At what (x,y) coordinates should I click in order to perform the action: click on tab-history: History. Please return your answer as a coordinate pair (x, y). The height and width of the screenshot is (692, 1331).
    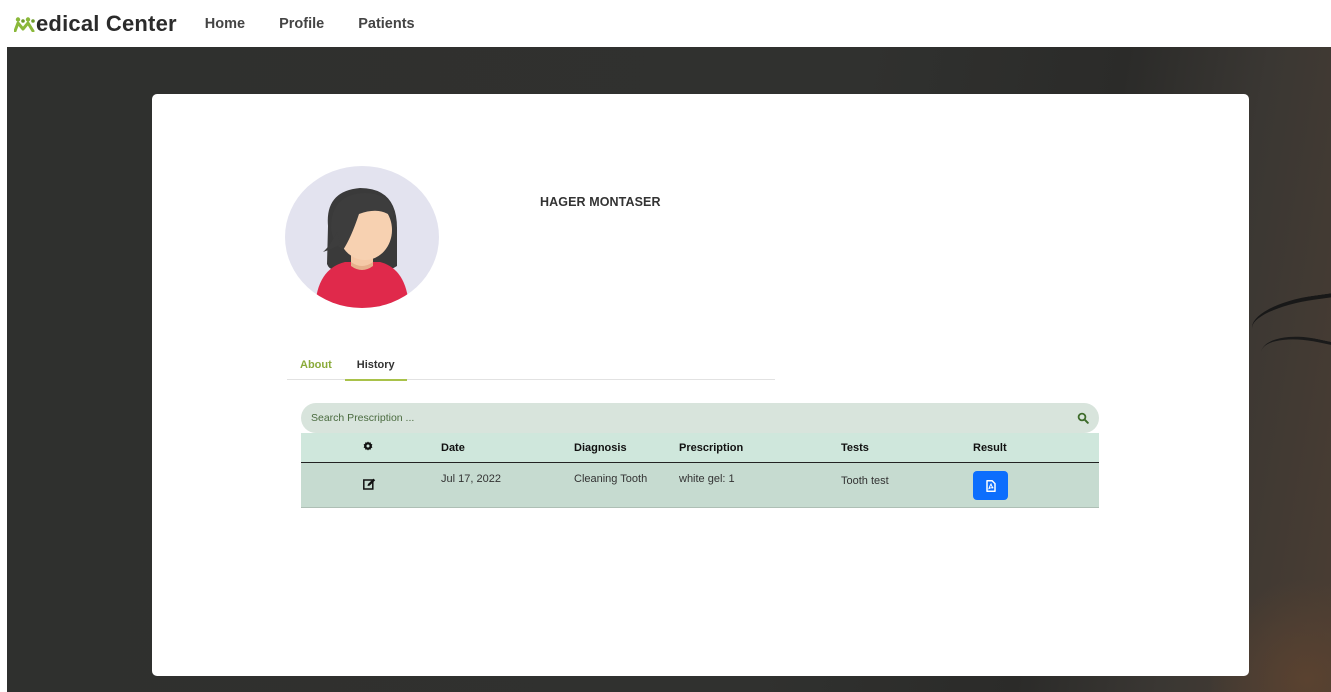
    Looking at the image, I should click on (375, 368).